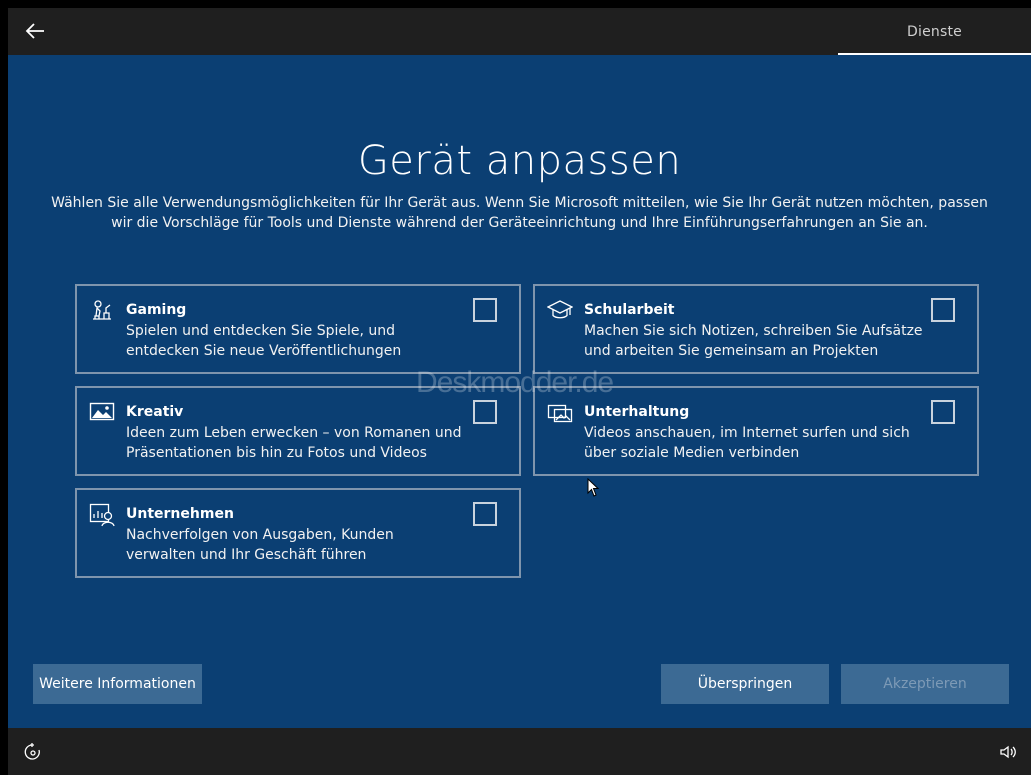 This screenshot has height=775, width=1031. I want to click on picture-icon, so click(102, 412).